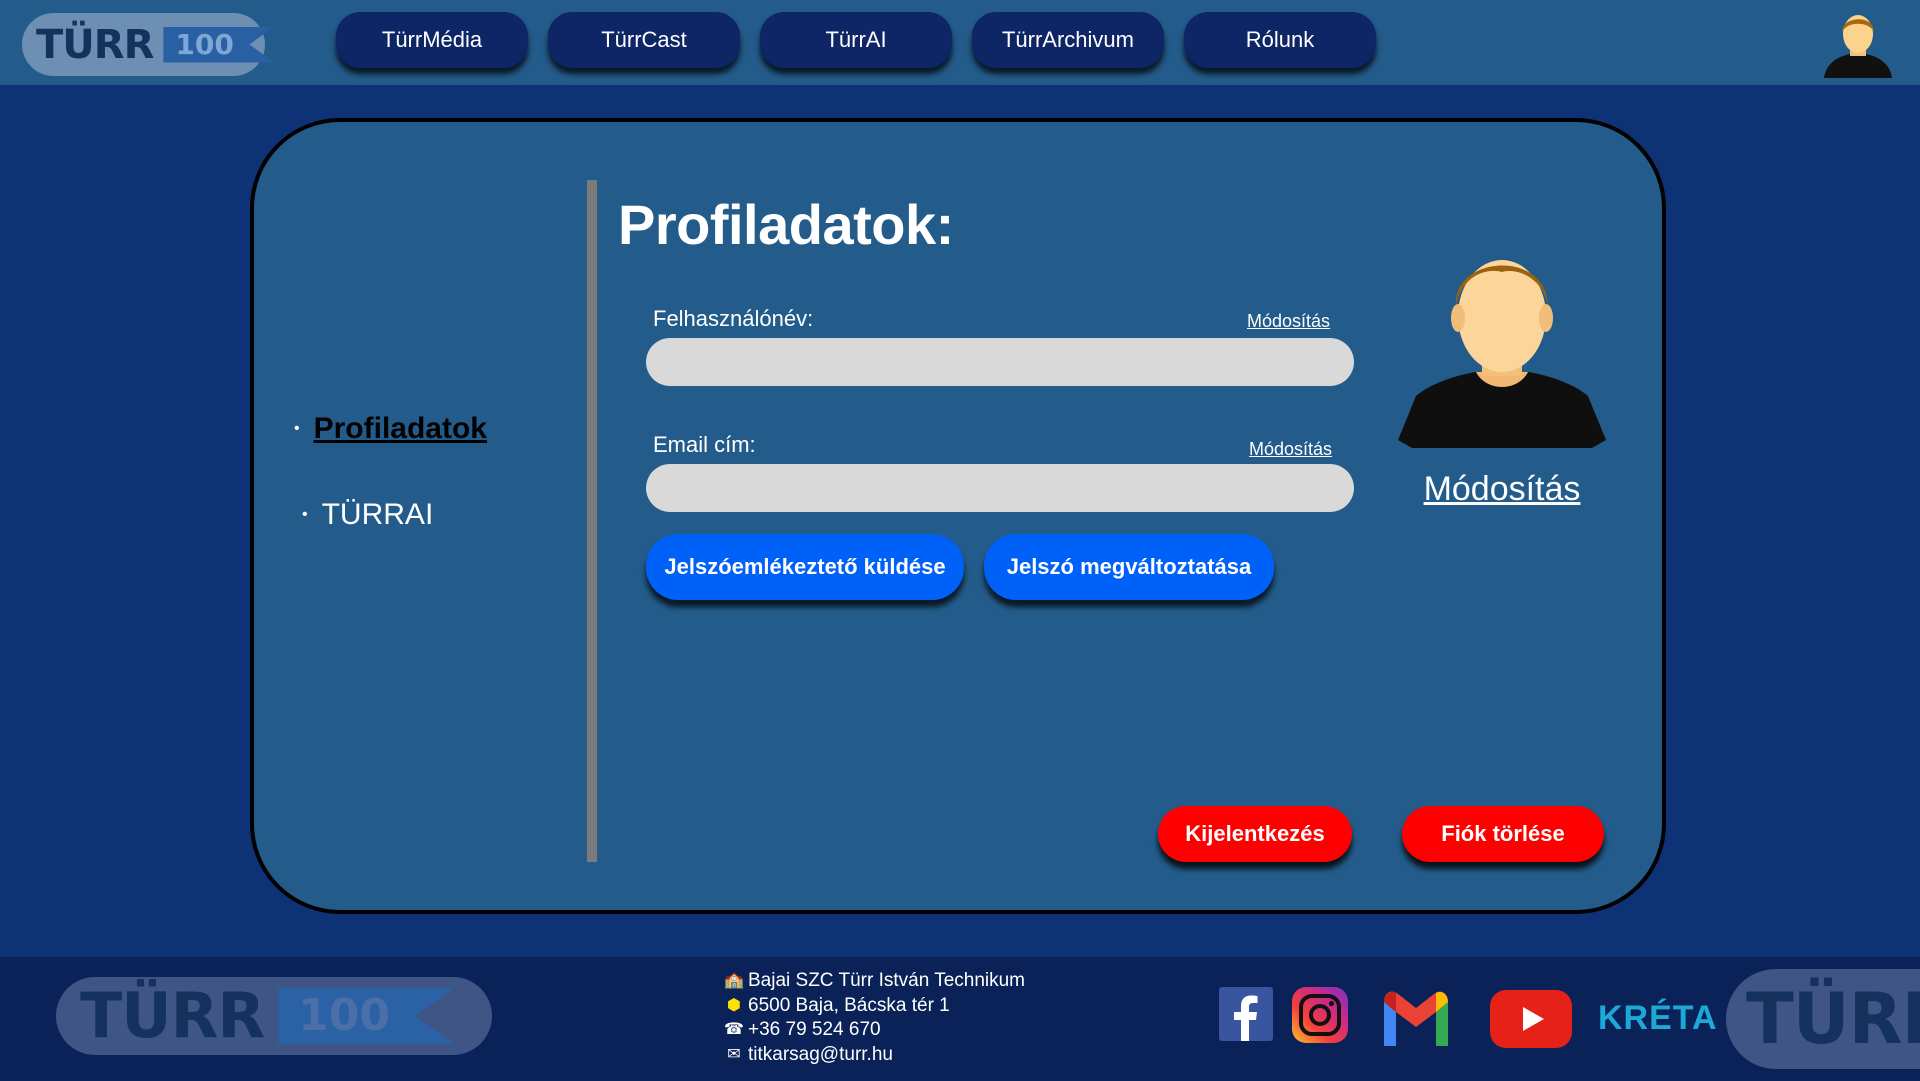 The image size is (1920, 1081). Describe the element at coordinates (1288, 321) in the screenshot. I see `username-edit-link: Módosítás` at that location.